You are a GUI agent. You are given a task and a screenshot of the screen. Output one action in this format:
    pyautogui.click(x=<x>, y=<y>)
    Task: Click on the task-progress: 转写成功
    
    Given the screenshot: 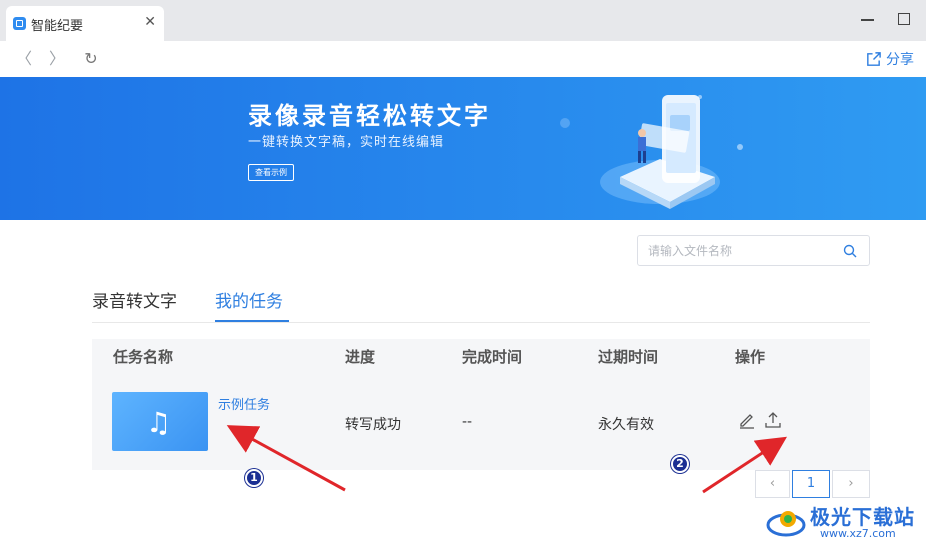 What is the action you would take?
    pyautogui.click(x=373, y=425)
    